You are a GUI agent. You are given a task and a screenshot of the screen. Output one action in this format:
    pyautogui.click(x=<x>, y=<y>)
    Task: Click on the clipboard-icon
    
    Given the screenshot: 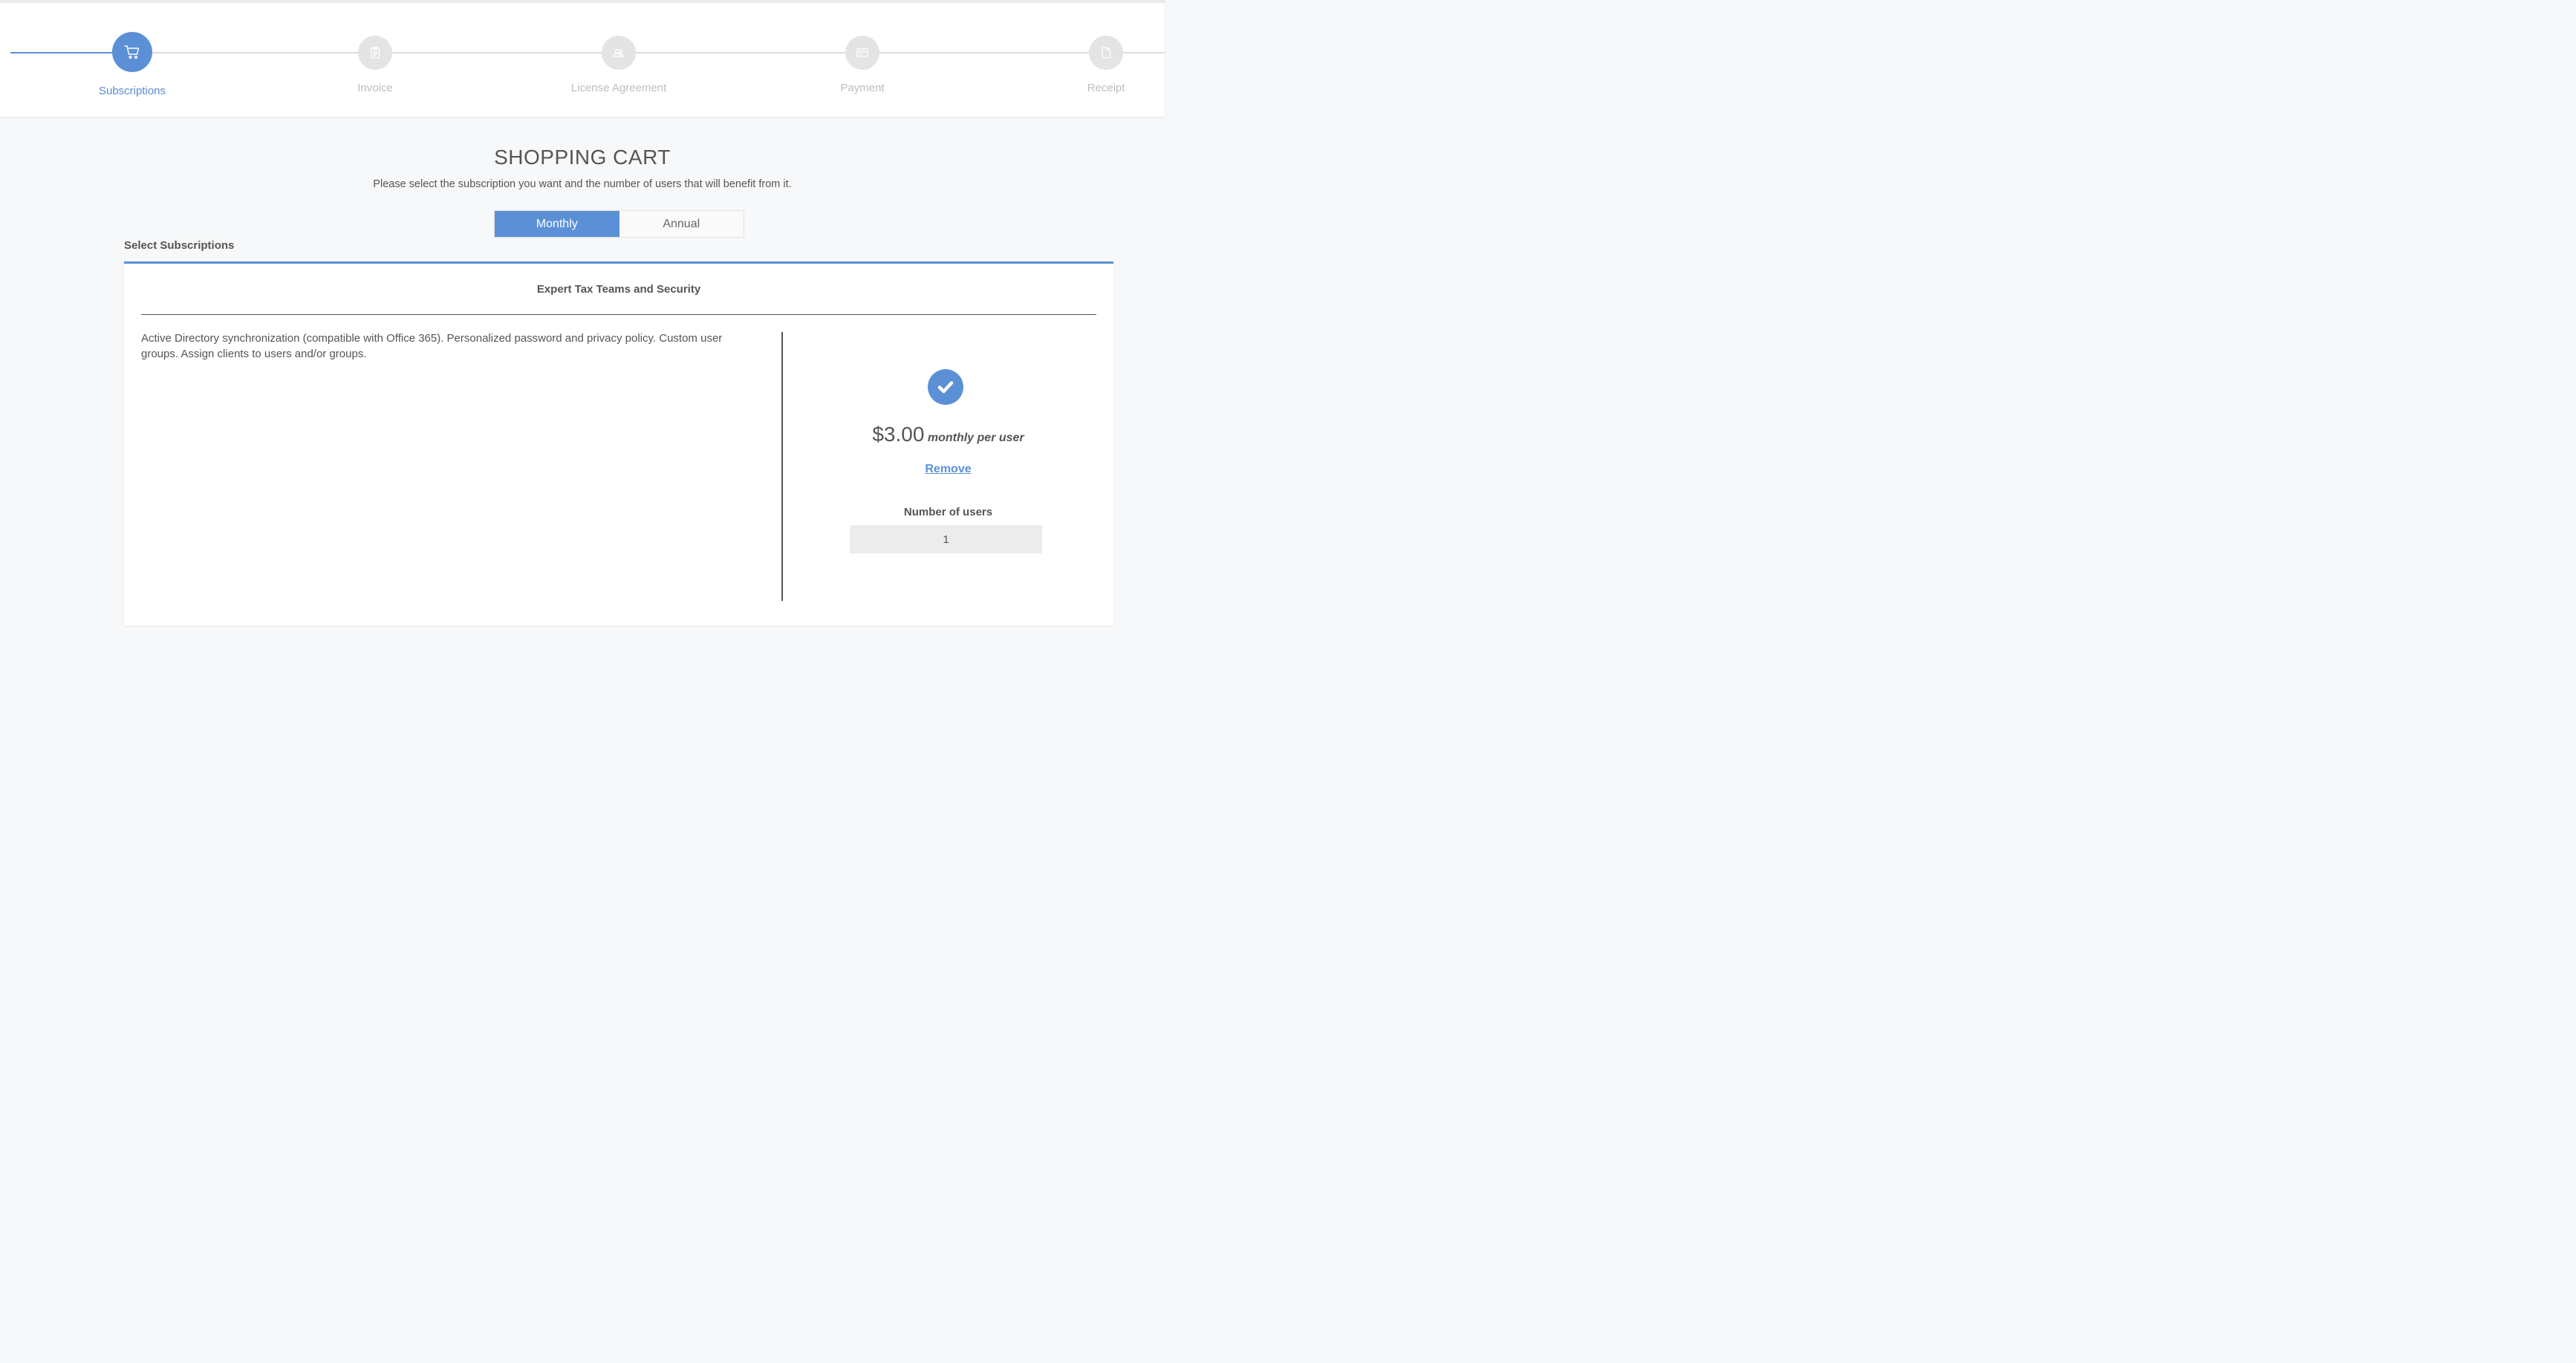 What is the action you would take?
    pyautogui.click(x=375, y=53)
    